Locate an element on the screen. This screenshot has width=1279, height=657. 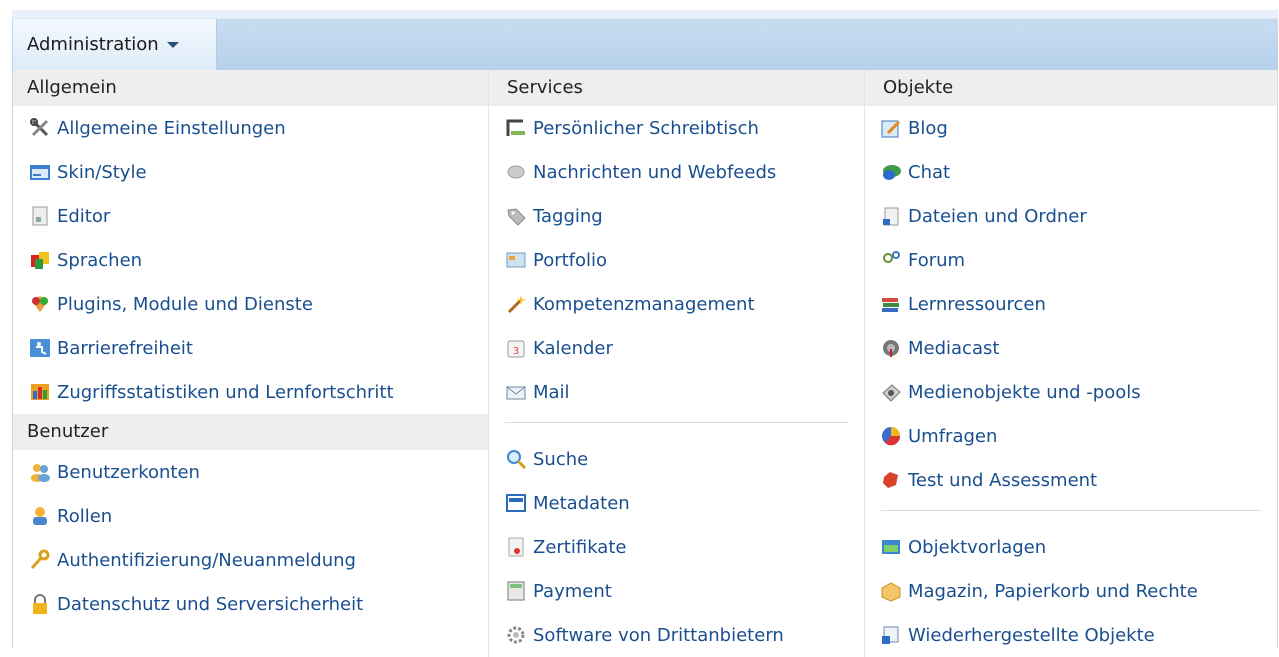
menu-item-label: Software von Drittanbietern is located at coordinates (658, 635).